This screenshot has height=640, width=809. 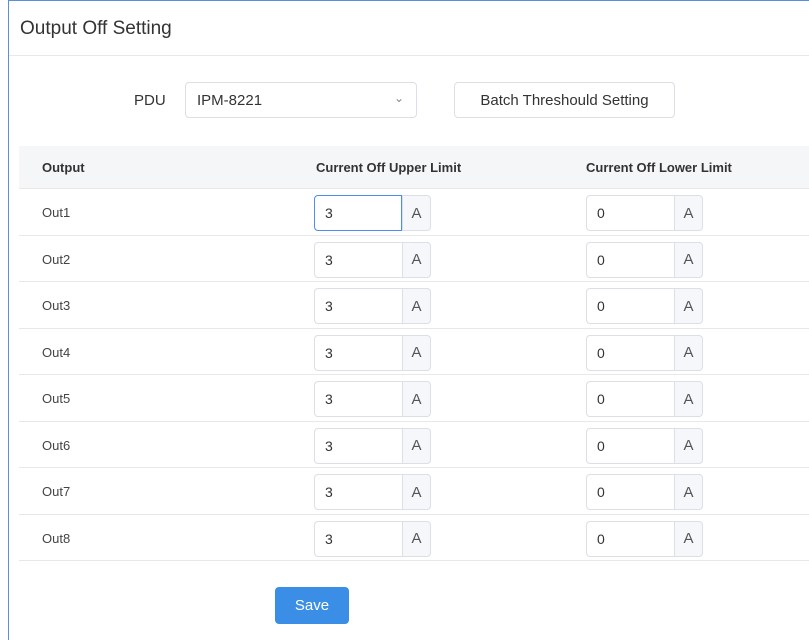 I want to click on output-name: Out1, so click(x=56, y=212).